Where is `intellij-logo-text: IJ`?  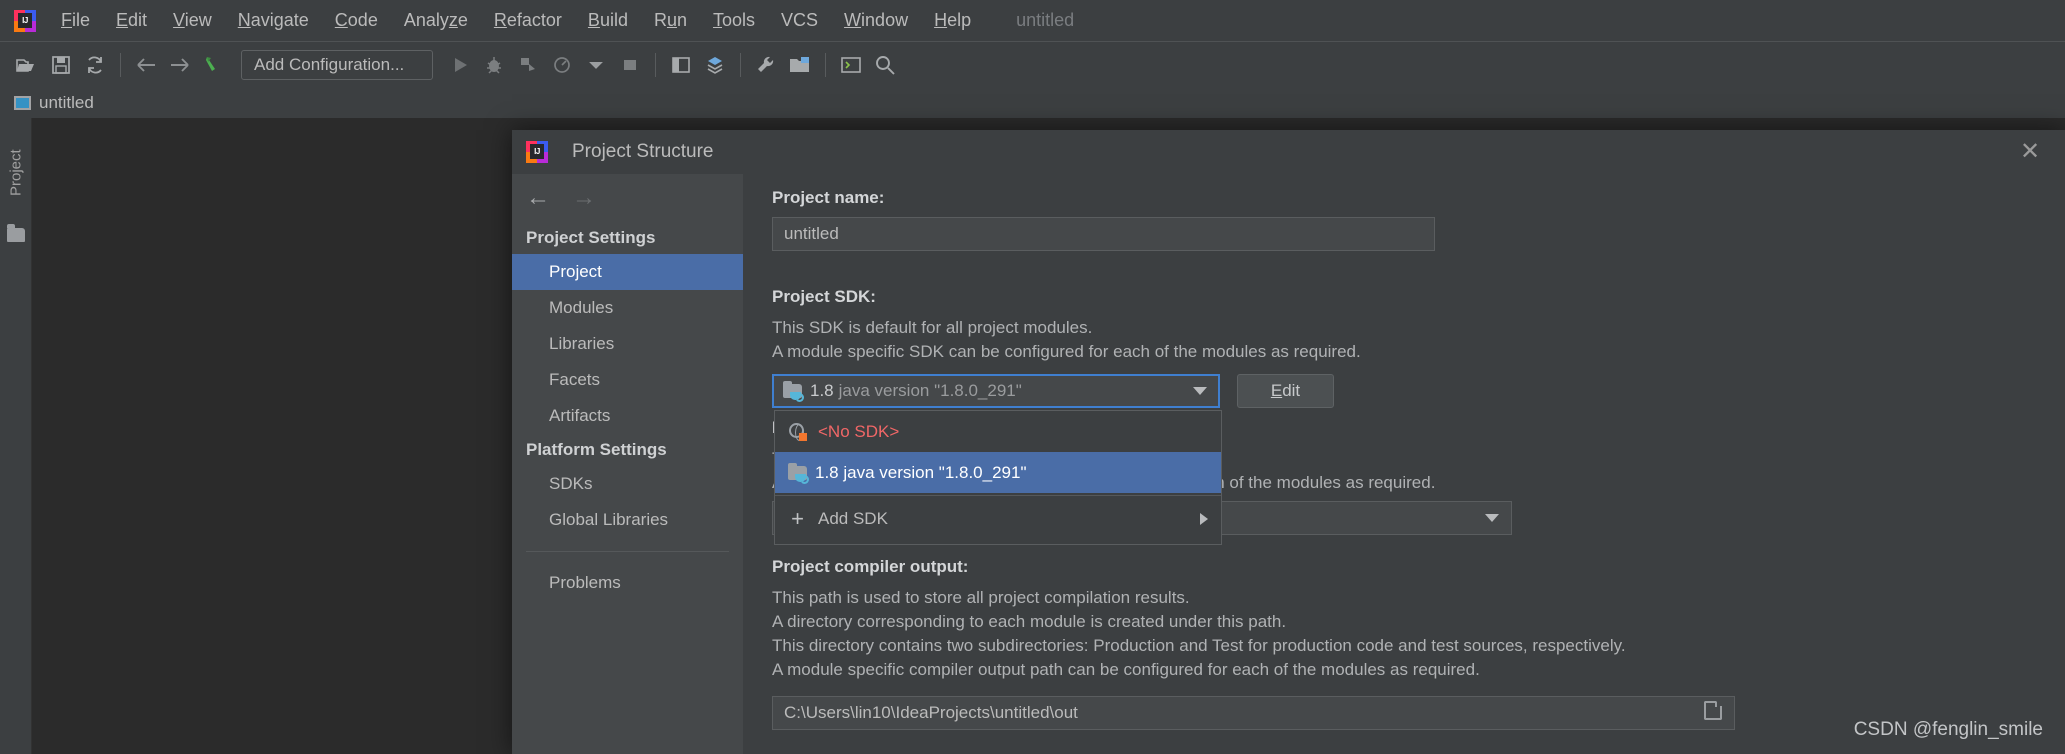 intellij-logo-text: IJ is located at coordinates (25, 20).